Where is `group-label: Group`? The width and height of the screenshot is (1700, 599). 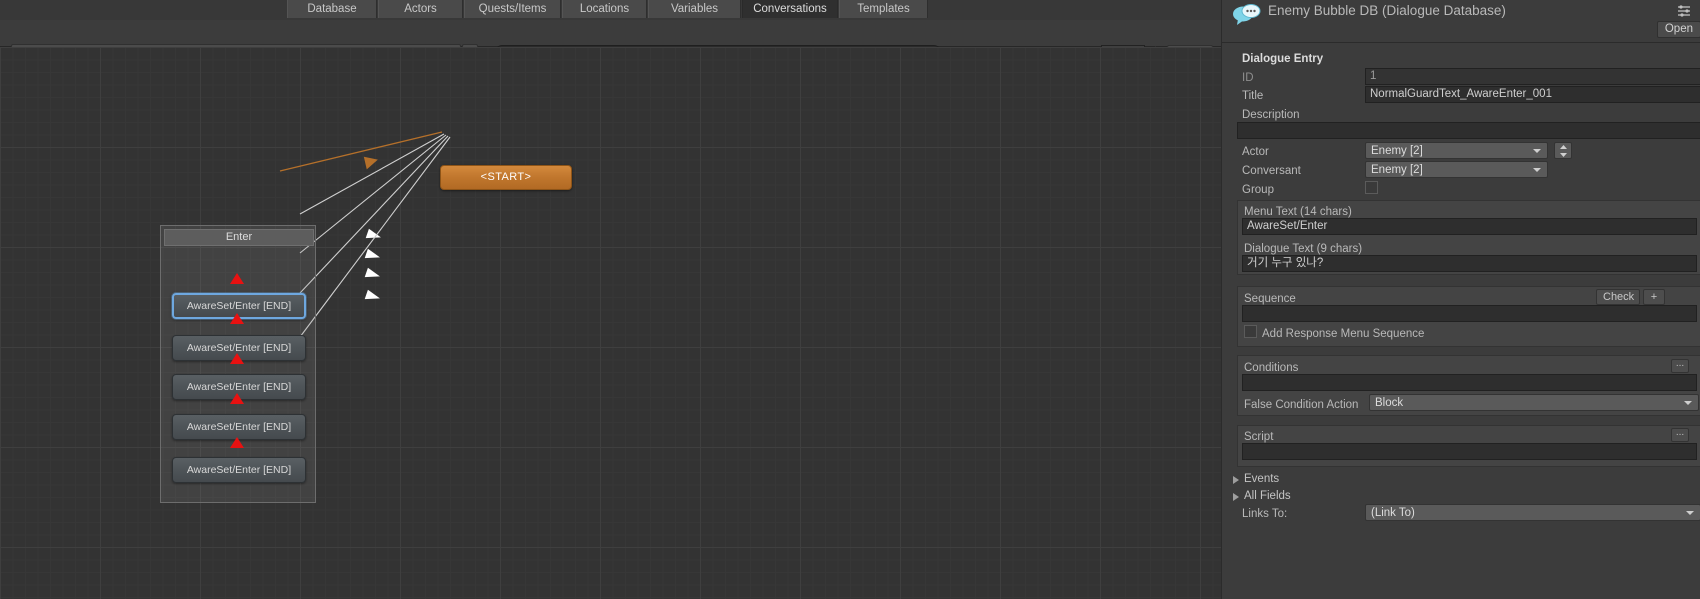 group-label: Group is located at coordinates (1258, 190).